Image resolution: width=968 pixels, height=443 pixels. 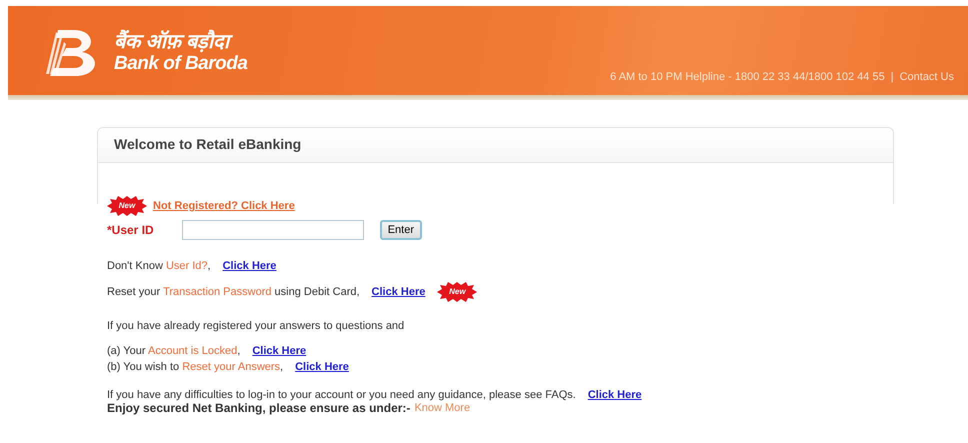 What do you see at coordinates (341, 395) in the screenshot?
I see `help-text: If you have any difficulties to log-in to your account or you need any guidance, please see FAQs.` at bounding box center [341, 395].